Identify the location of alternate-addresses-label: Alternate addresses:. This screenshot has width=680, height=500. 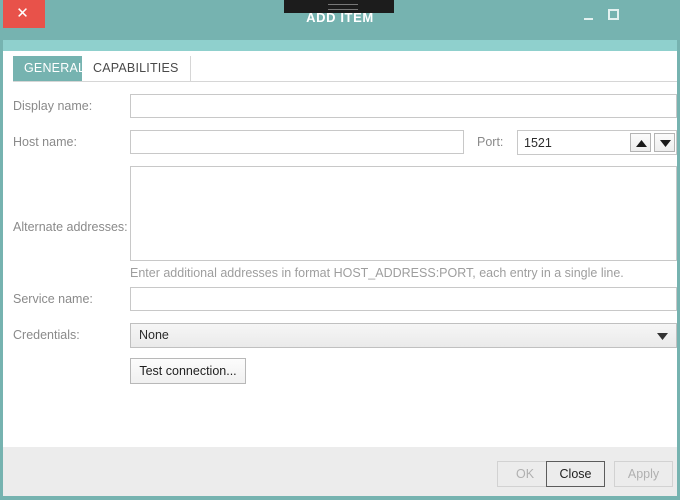
(70, 227).